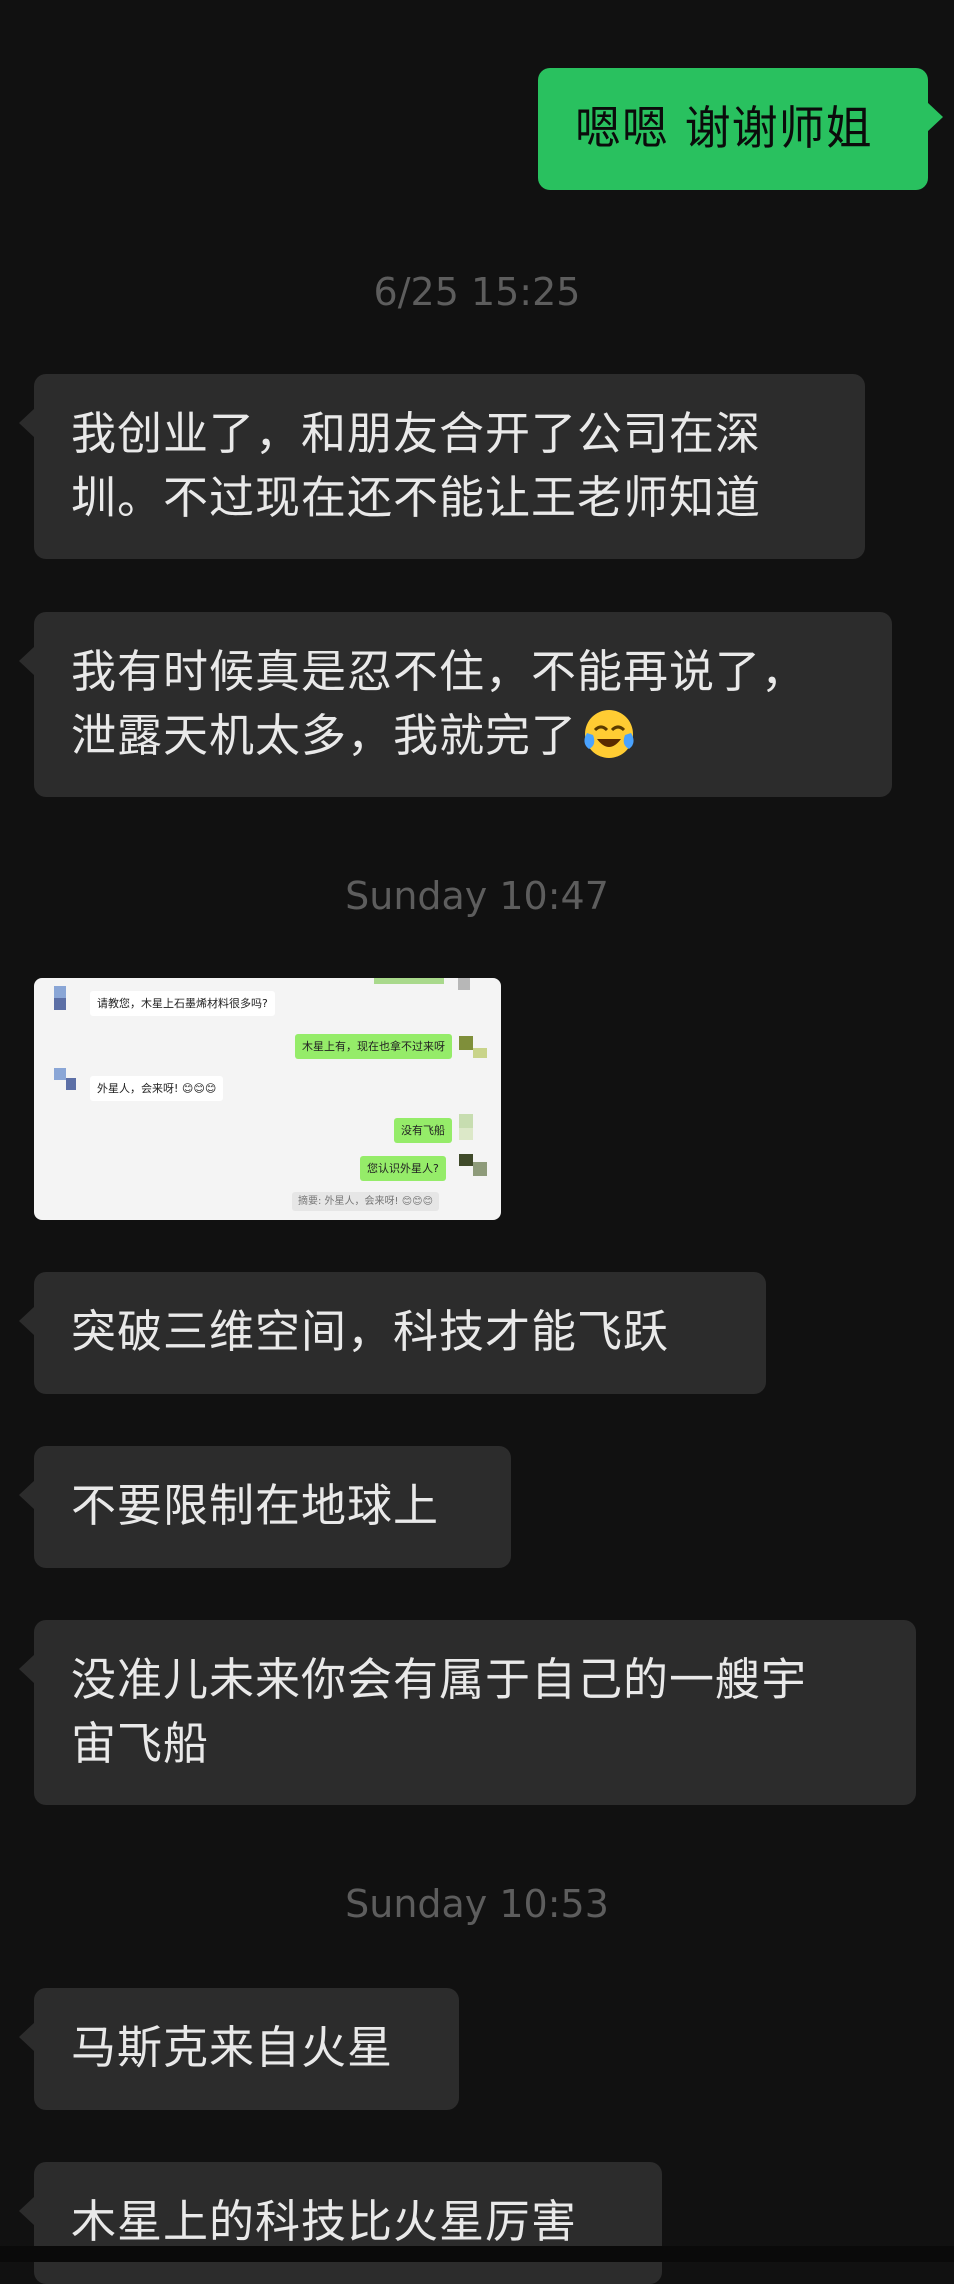 The height and width of the screenshot is (2284, 954). I want to click on message-text: 木星上的科技比火星厉害, so click(324, 2221).